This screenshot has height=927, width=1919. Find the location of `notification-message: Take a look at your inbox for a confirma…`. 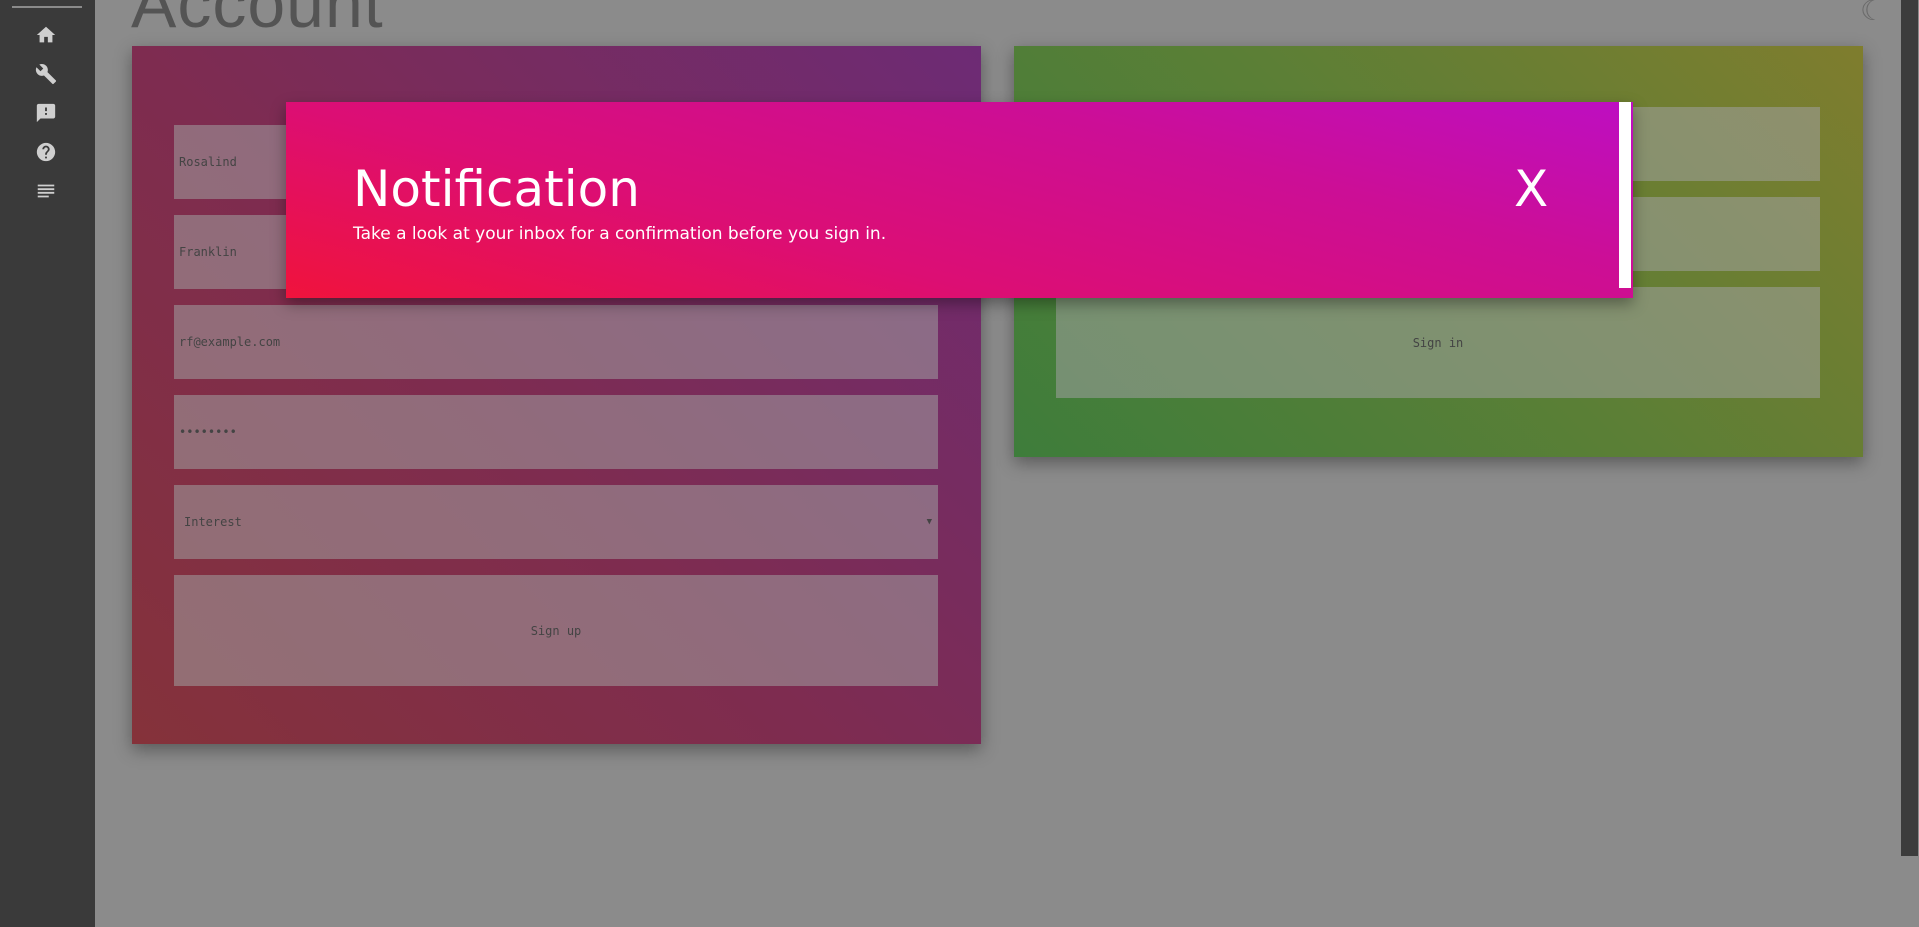

notification-message: Take a look at your inbox for a confirma… is located at coordinates (620, 234).